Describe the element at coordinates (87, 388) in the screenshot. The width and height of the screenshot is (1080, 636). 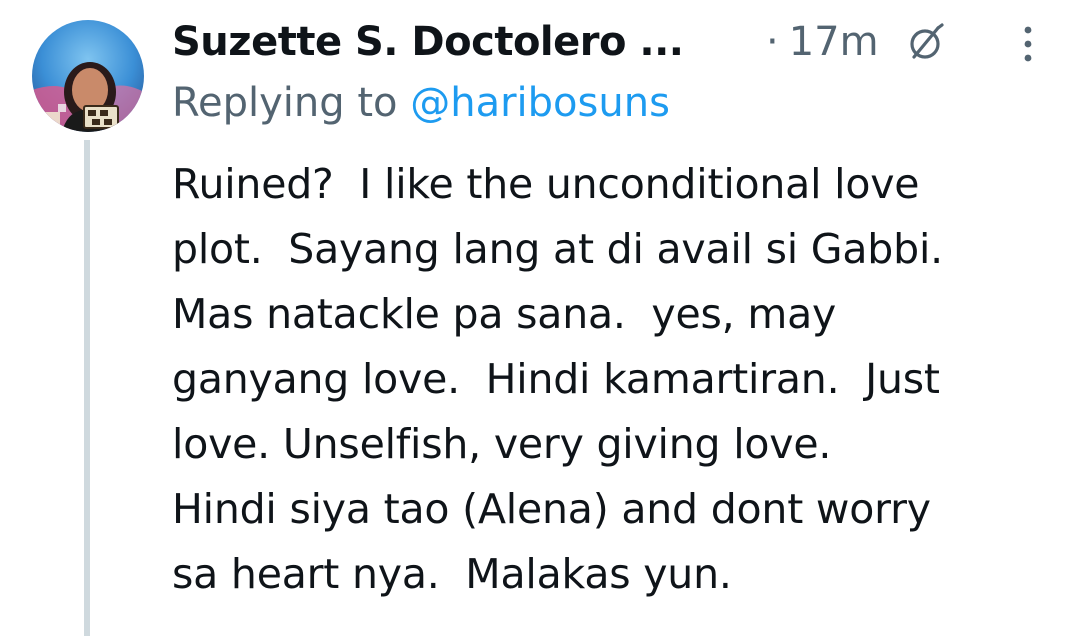
I see `thread-connector-line` at that location.